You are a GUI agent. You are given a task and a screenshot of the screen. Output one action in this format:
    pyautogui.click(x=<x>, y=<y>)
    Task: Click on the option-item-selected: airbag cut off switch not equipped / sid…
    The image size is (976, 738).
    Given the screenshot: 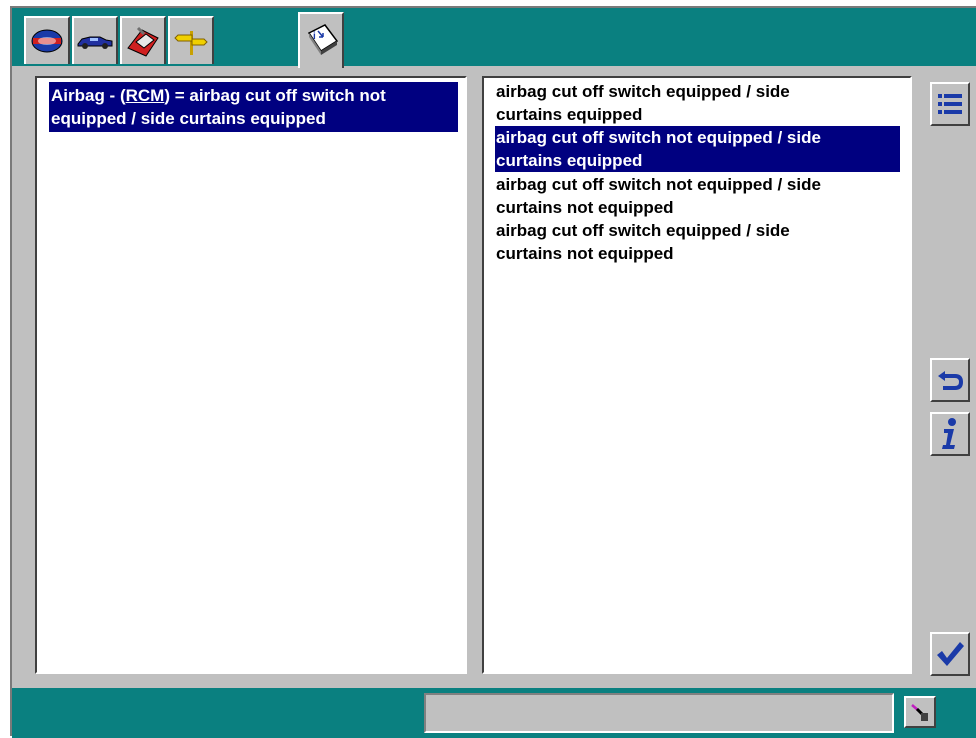 What is the action you would take?
    pyautogui.click(x=697, y=149)
    